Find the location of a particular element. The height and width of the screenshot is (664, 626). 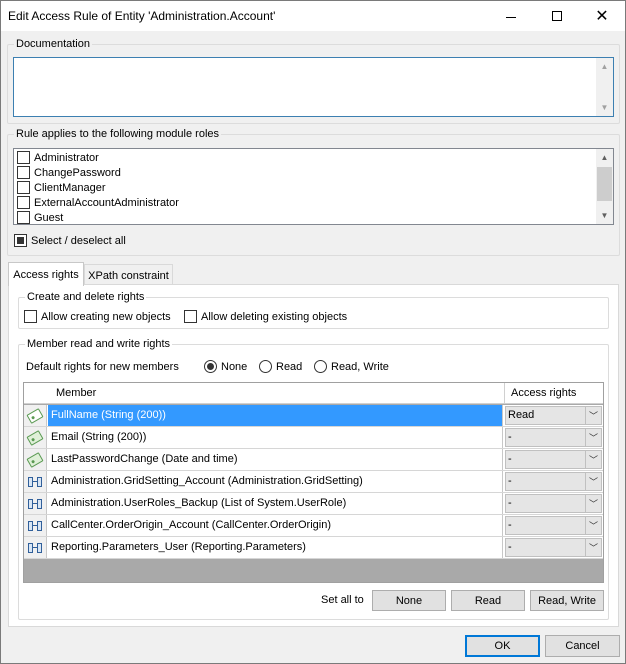

allow-create-checkbox is located at coordinates (30, 316).